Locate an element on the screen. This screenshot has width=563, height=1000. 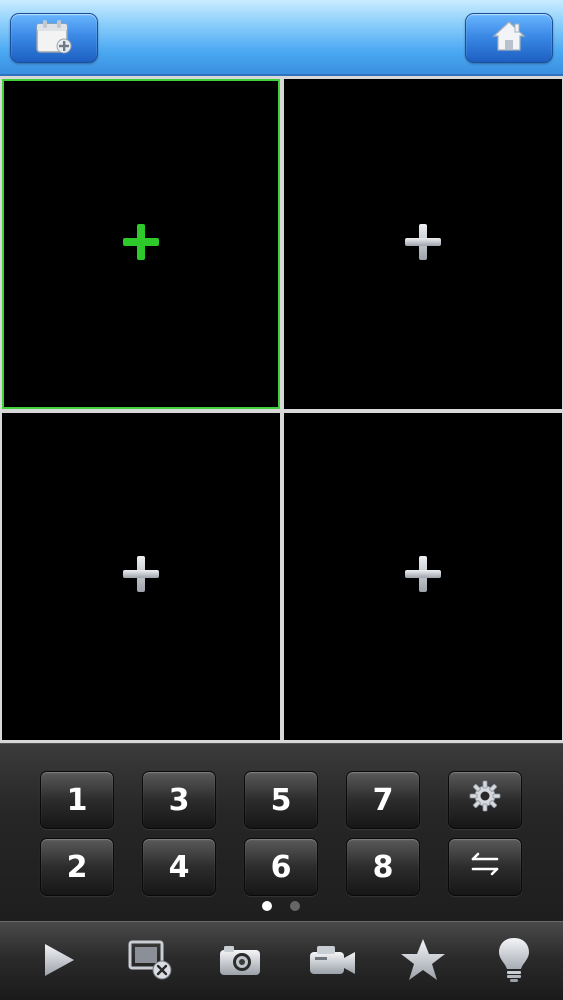
channel-4-button: 4 is located at coordinates (179, 867).